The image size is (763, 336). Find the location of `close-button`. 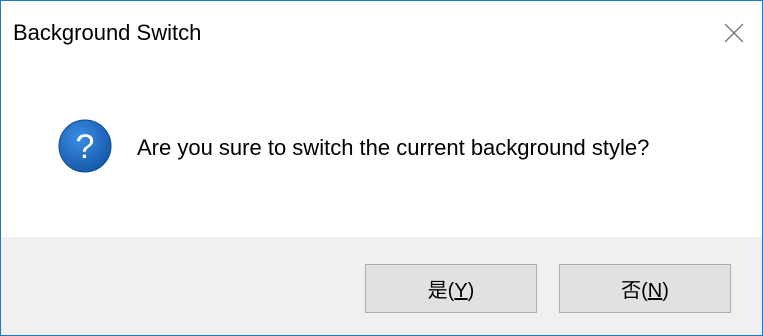

close-button is located at coordinates (734, 33).